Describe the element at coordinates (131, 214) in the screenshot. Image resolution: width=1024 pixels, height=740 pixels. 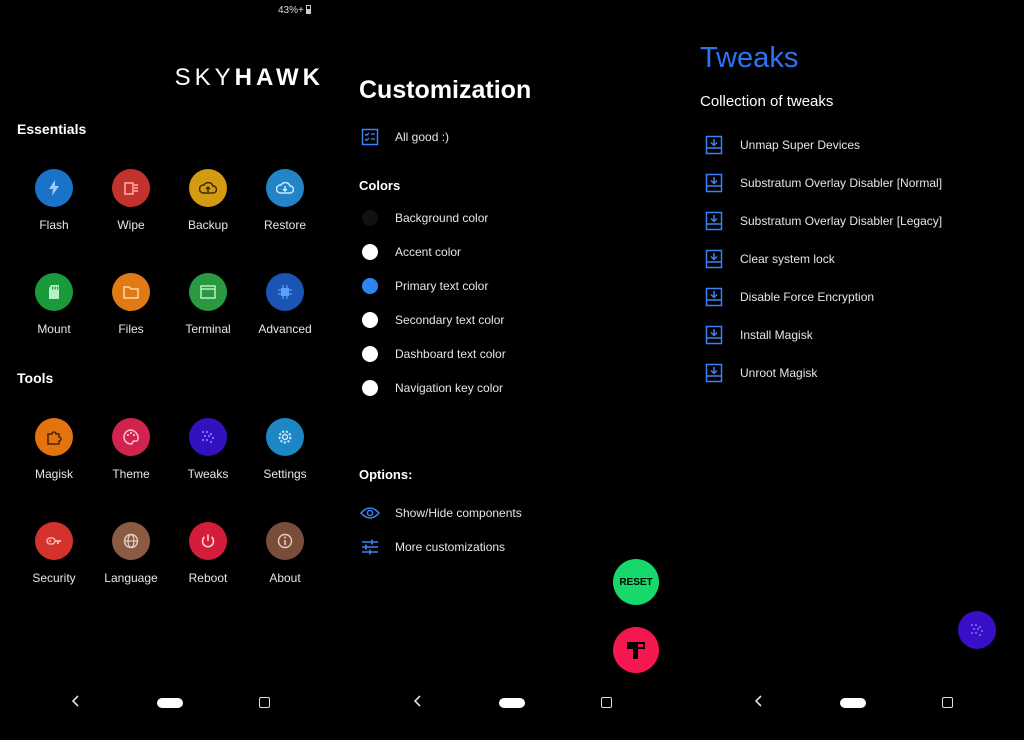
I see `tile-wipe: Wipe` at that location.